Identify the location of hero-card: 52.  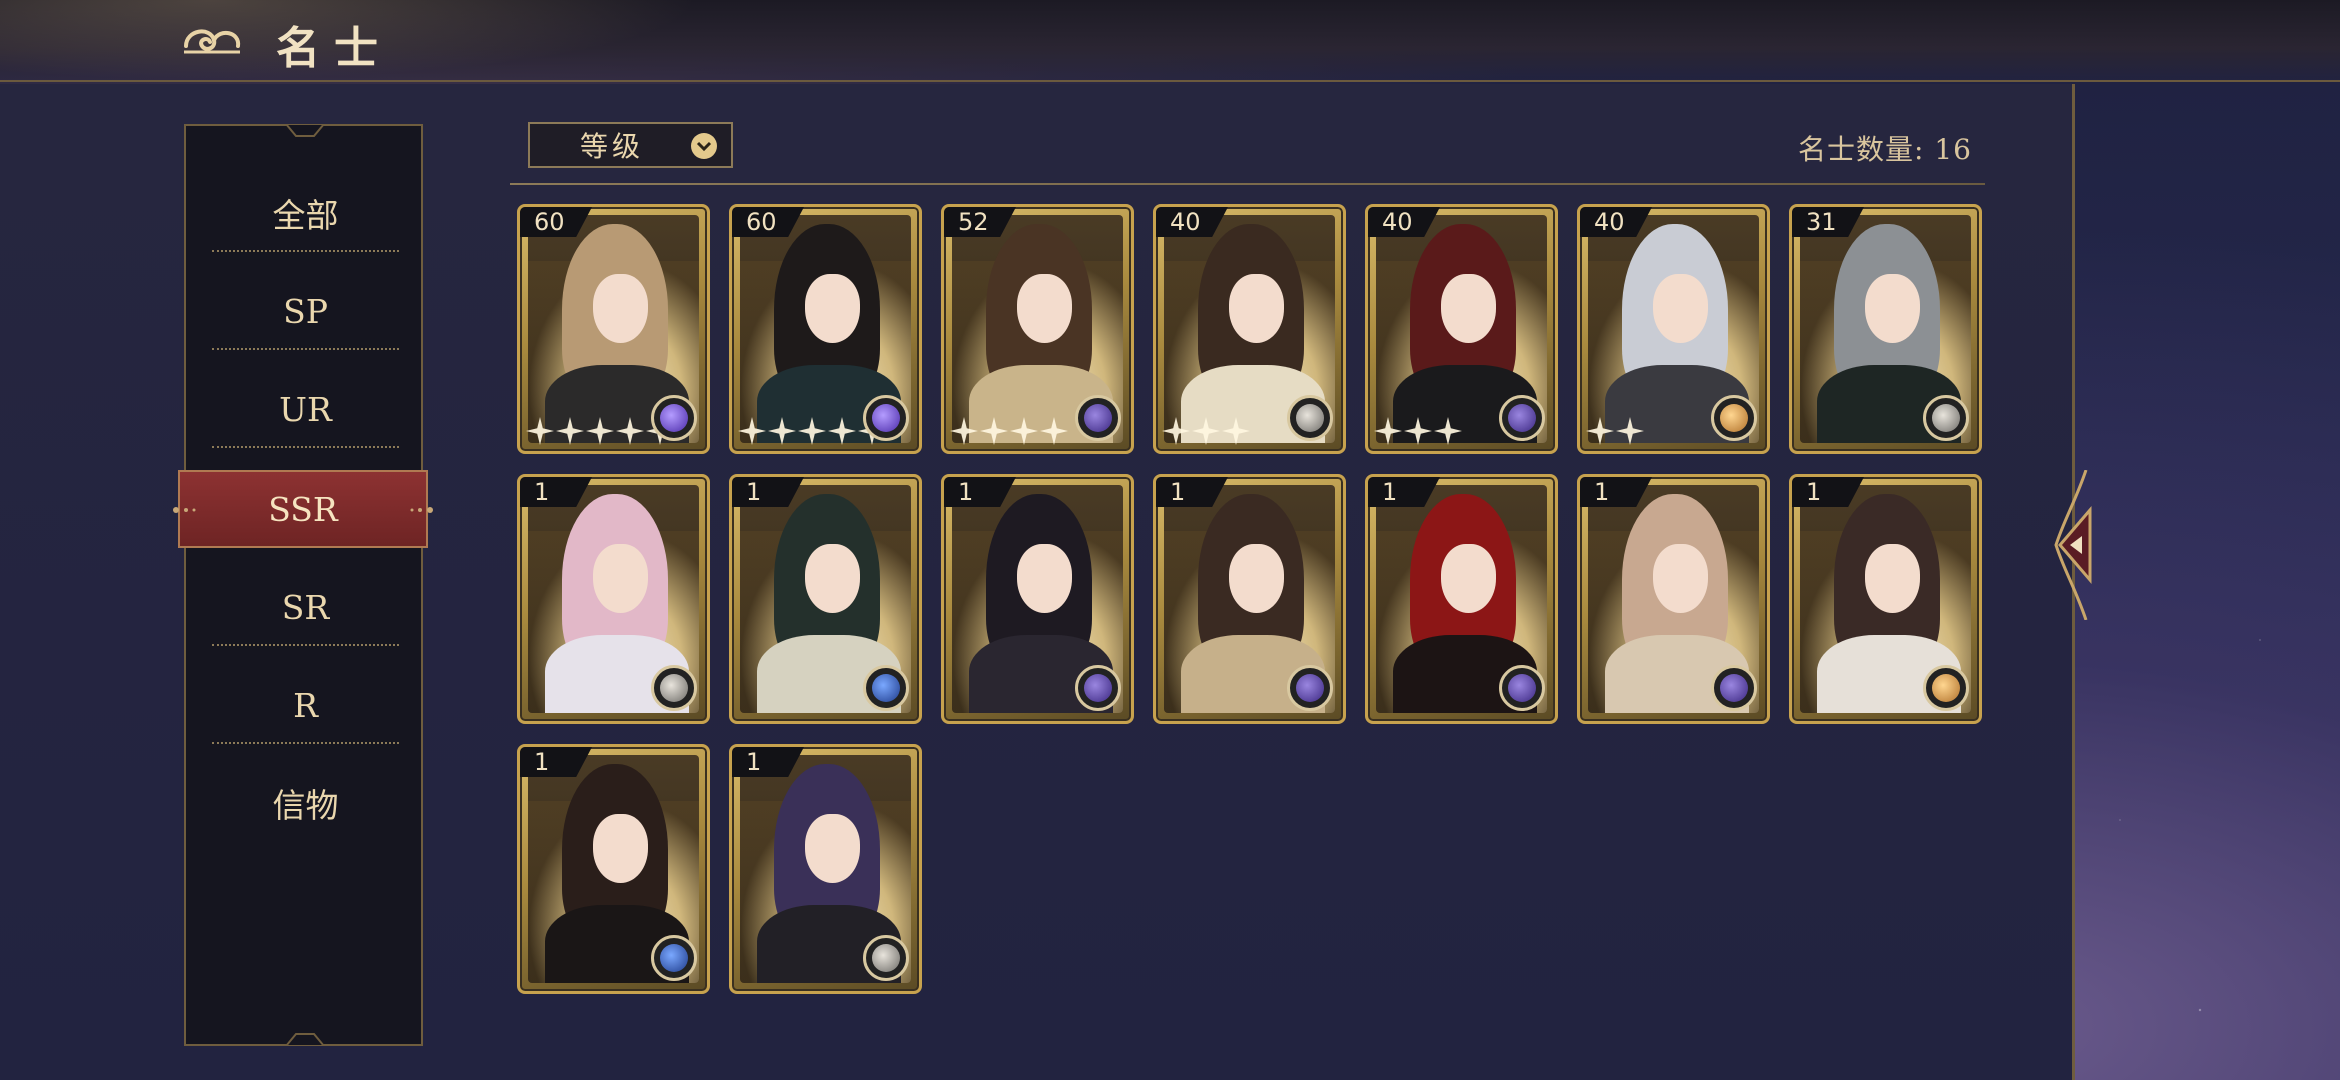
(1037, 329).